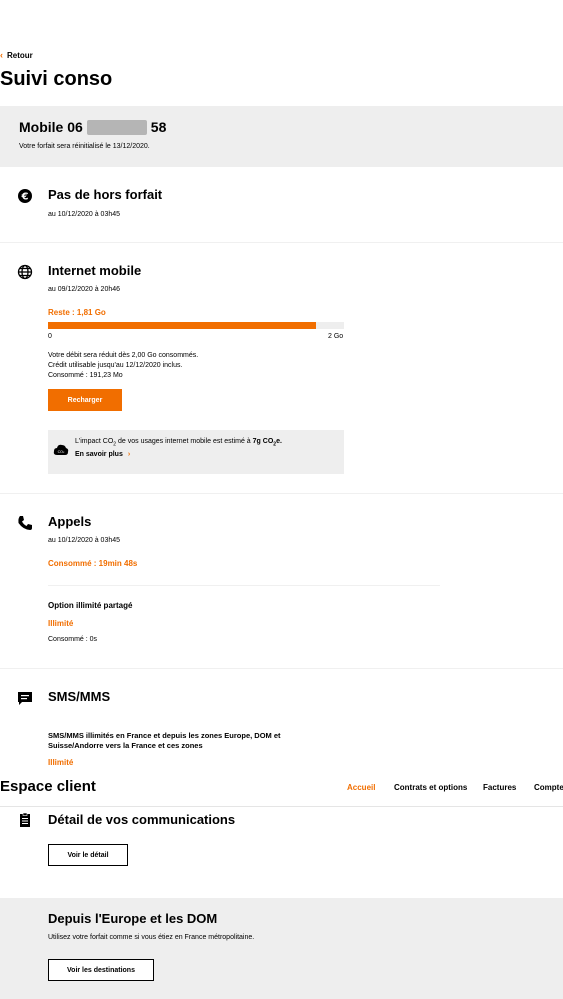  What do you see at coordinates (281, 136) in the screenshot?
I see `mobile-header-band` at bounding box center [281, 136].